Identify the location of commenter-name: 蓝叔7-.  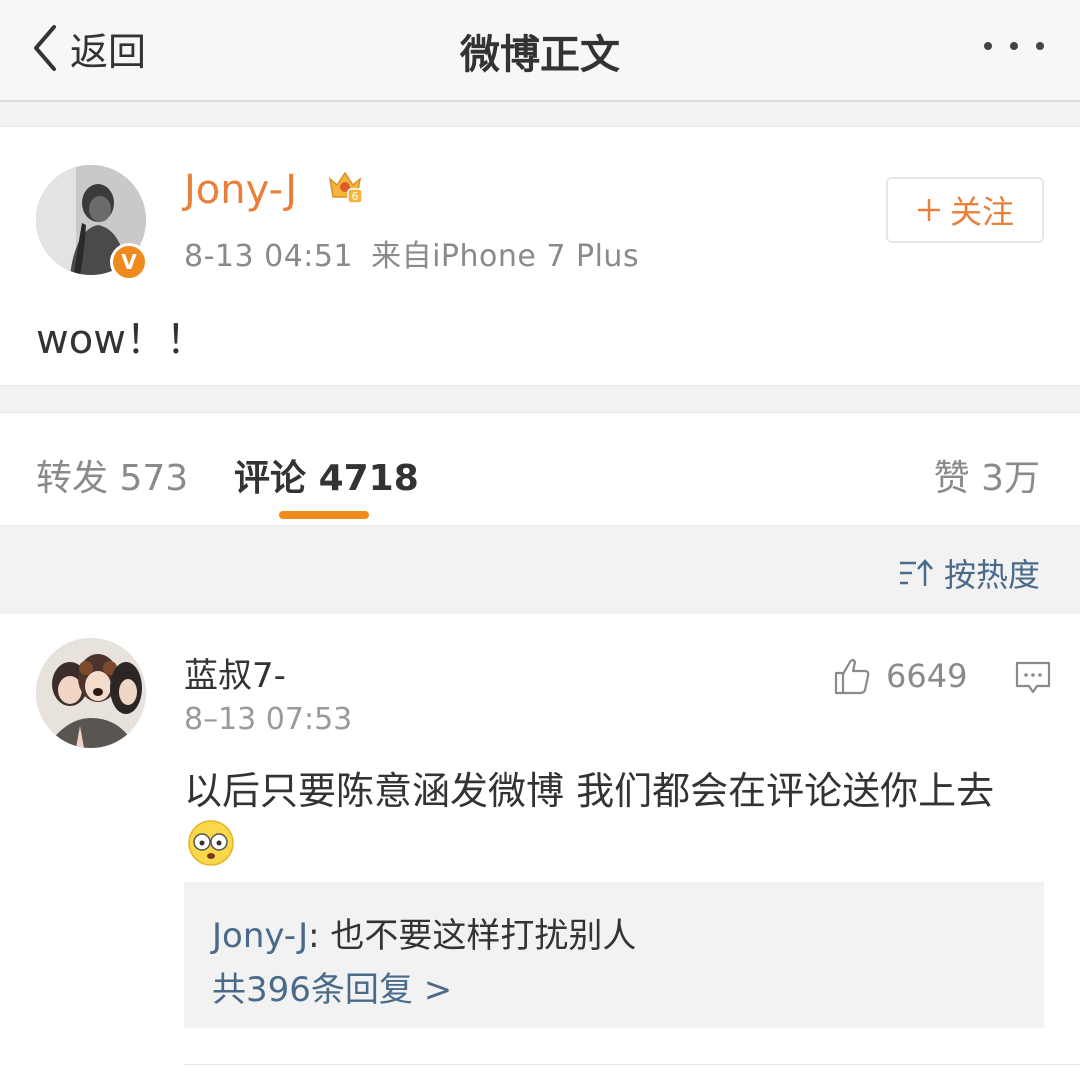
(235, 672).